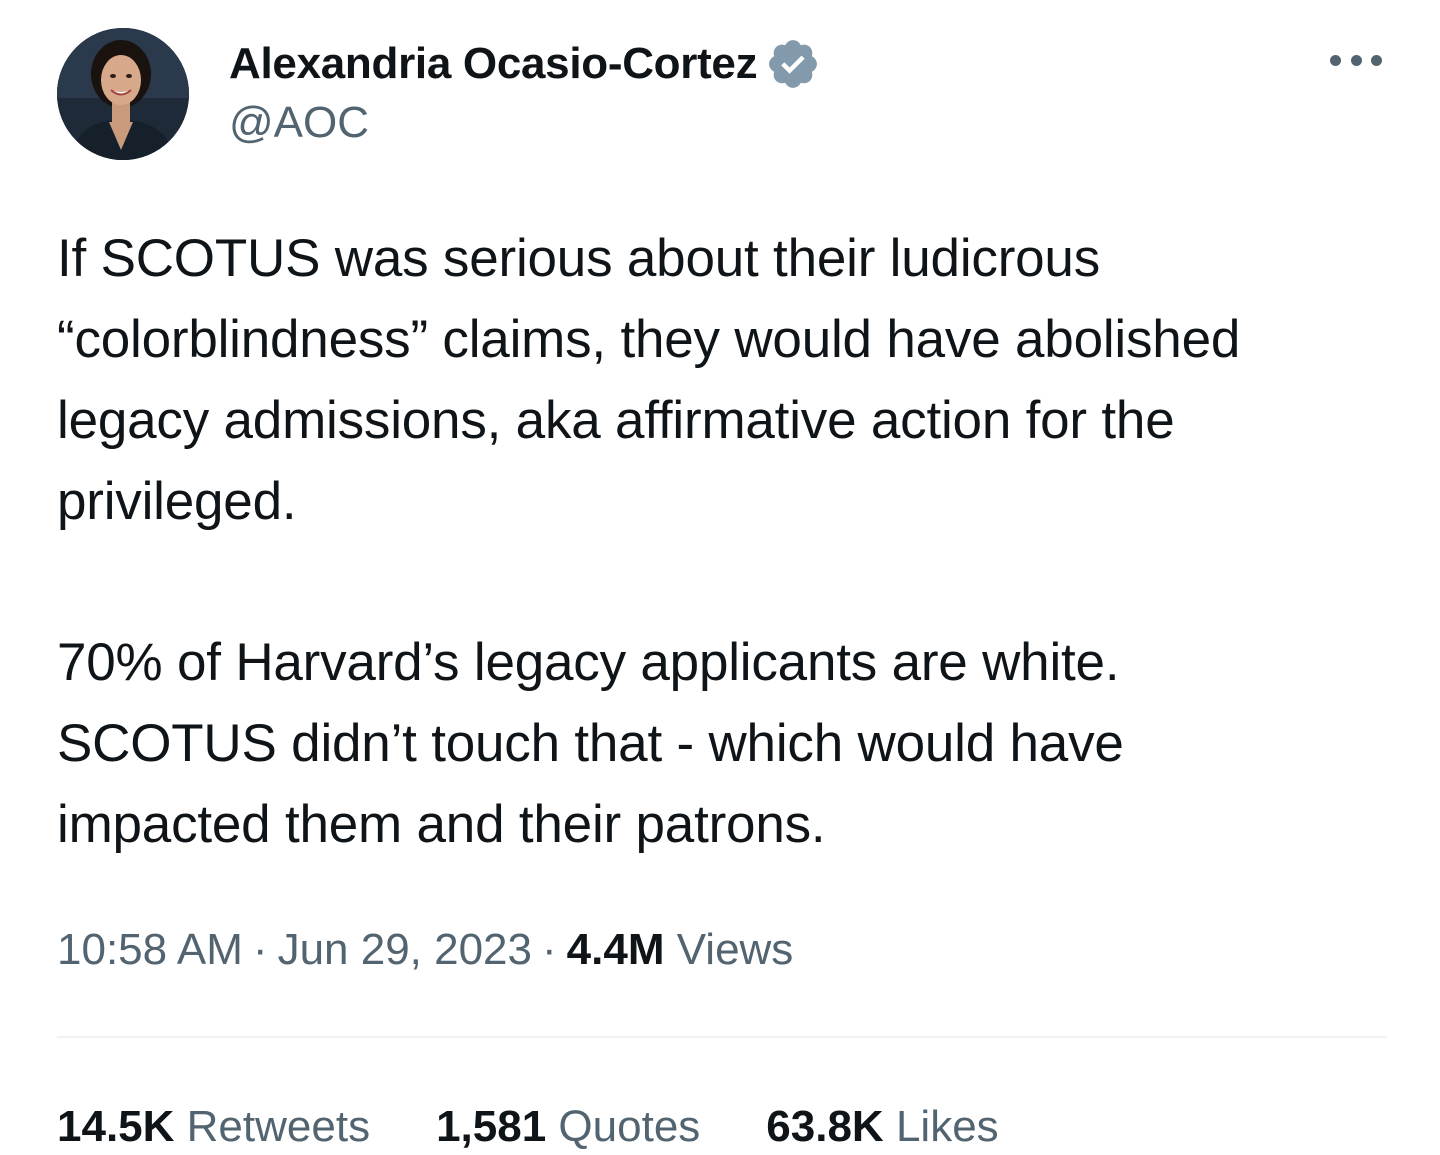 The width and height of the screenshot is (1440, 1155). What do you see at coordinates (722, 1037) in the screenshot?
I see `divider` at bounding box center [722, 1037].